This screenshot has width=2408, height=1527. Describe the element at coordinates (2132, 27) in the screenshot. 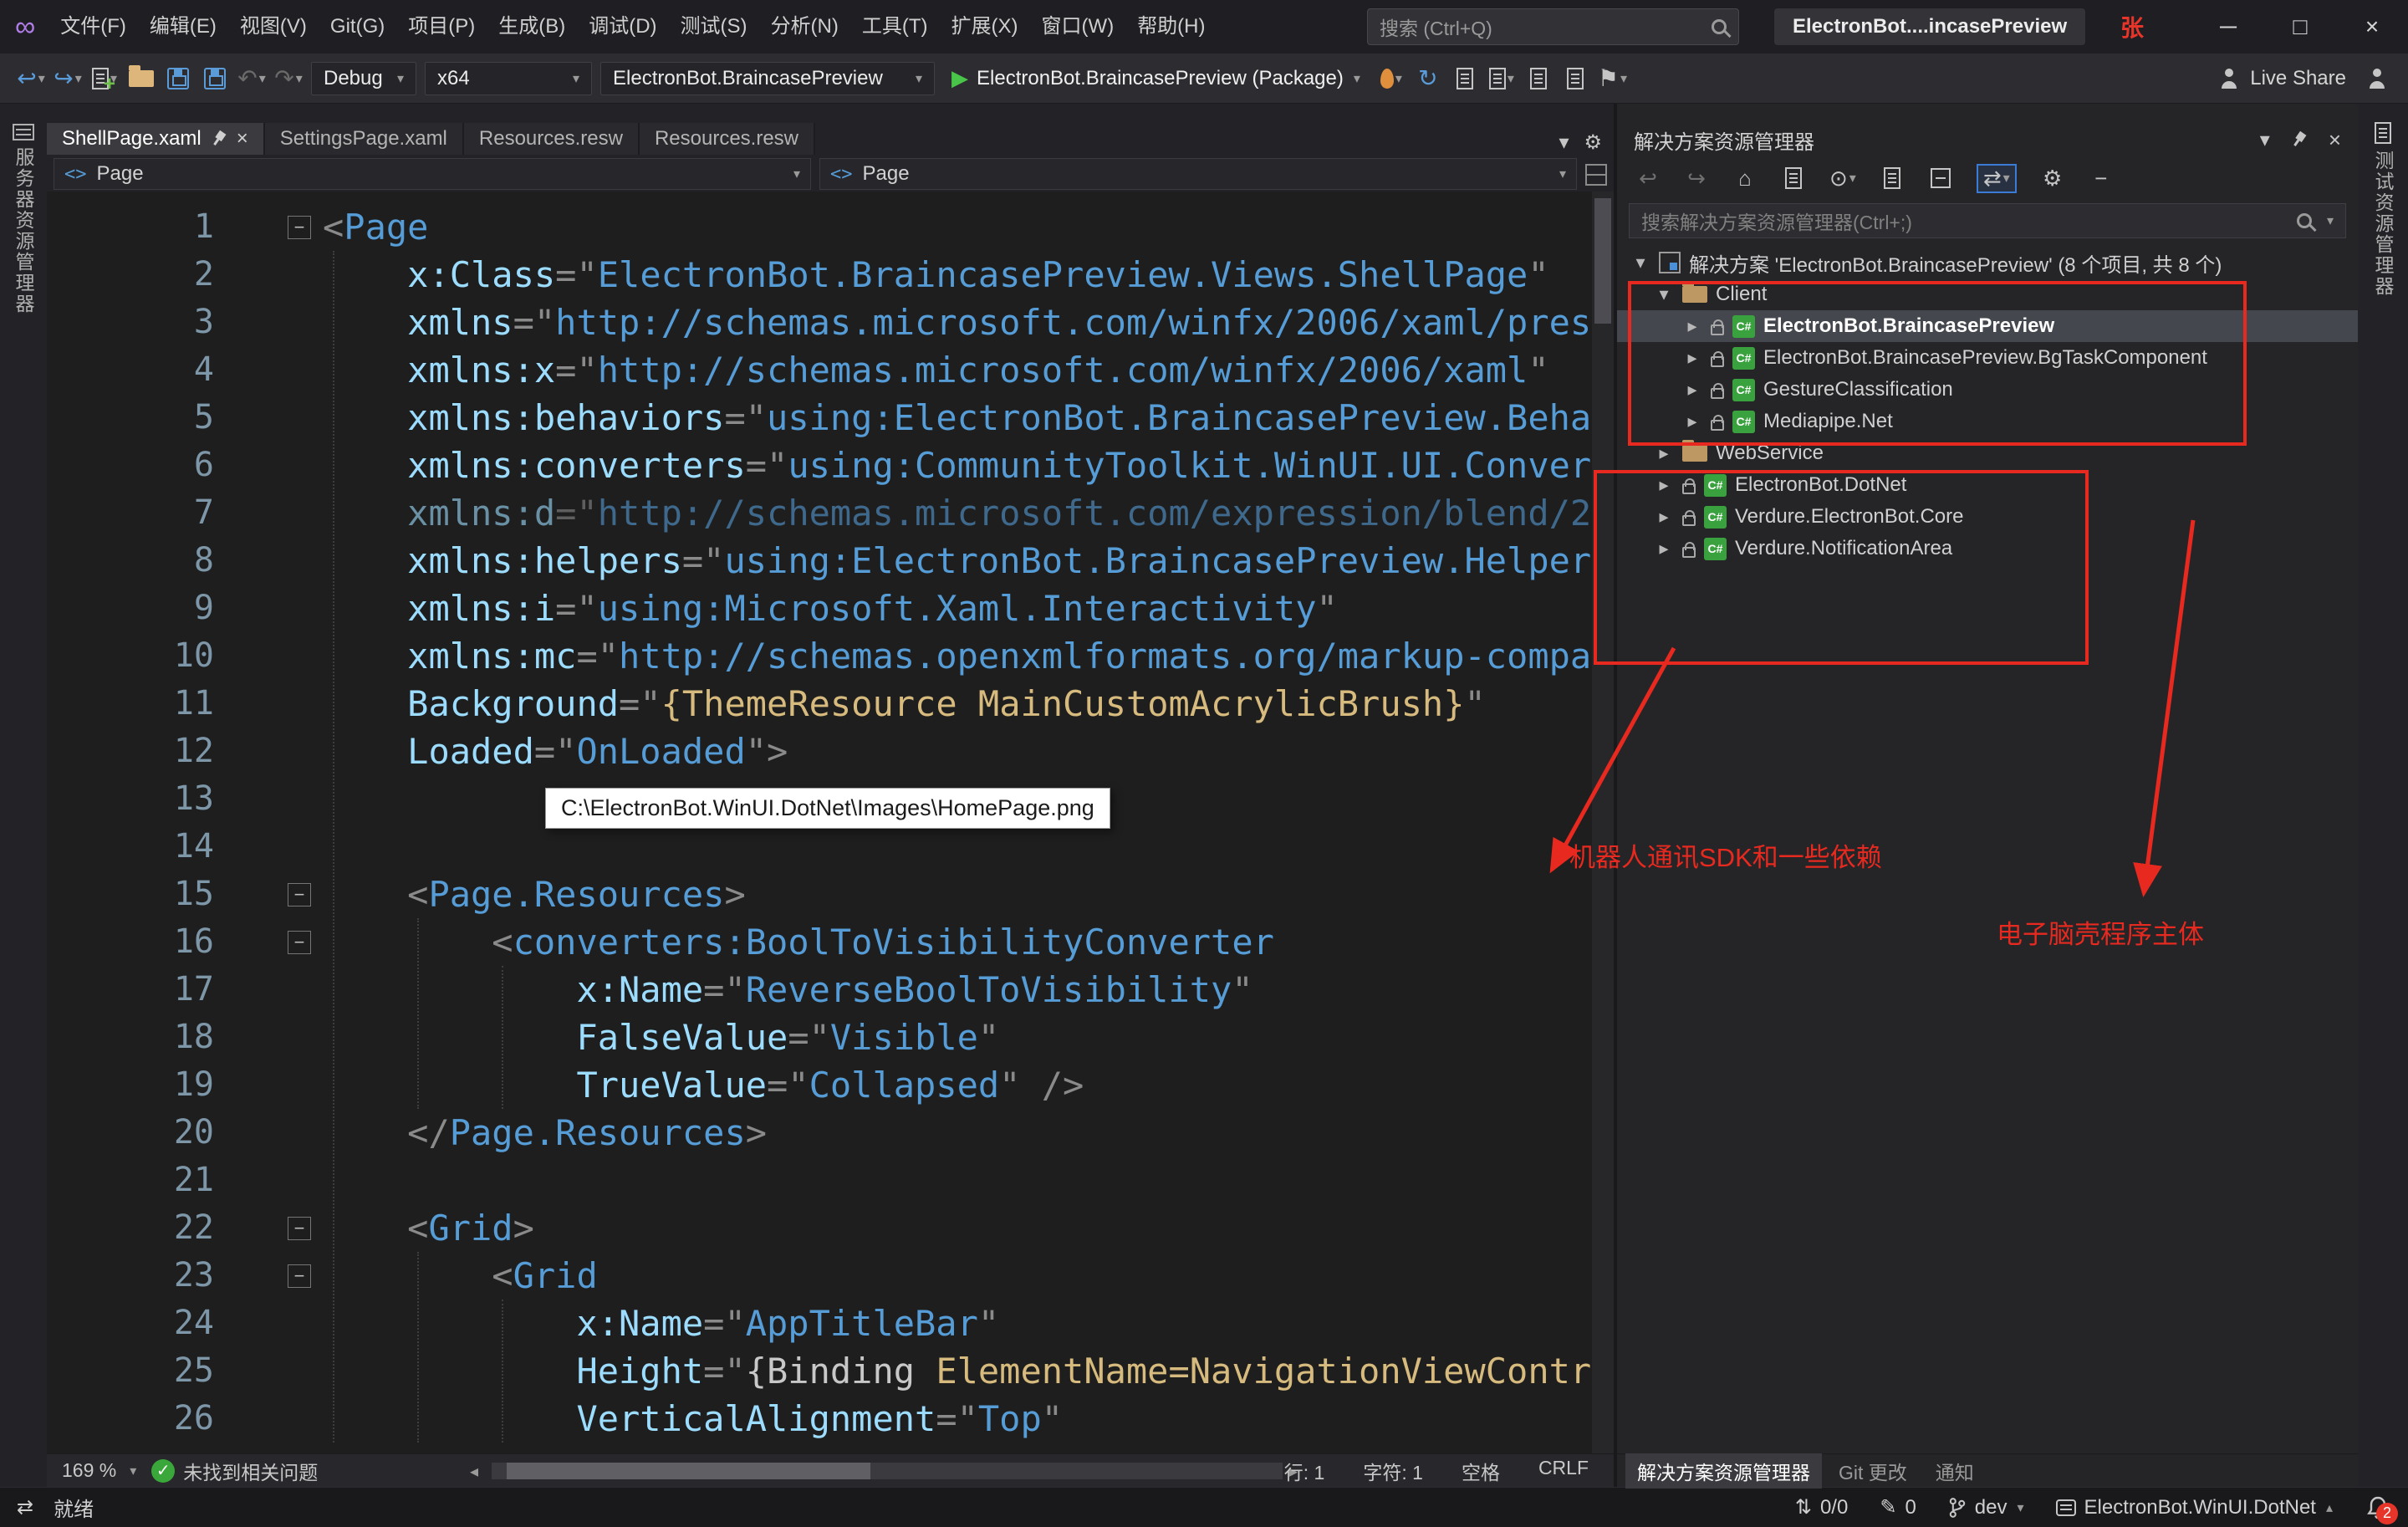

I see `account-badge: 张` at that location.